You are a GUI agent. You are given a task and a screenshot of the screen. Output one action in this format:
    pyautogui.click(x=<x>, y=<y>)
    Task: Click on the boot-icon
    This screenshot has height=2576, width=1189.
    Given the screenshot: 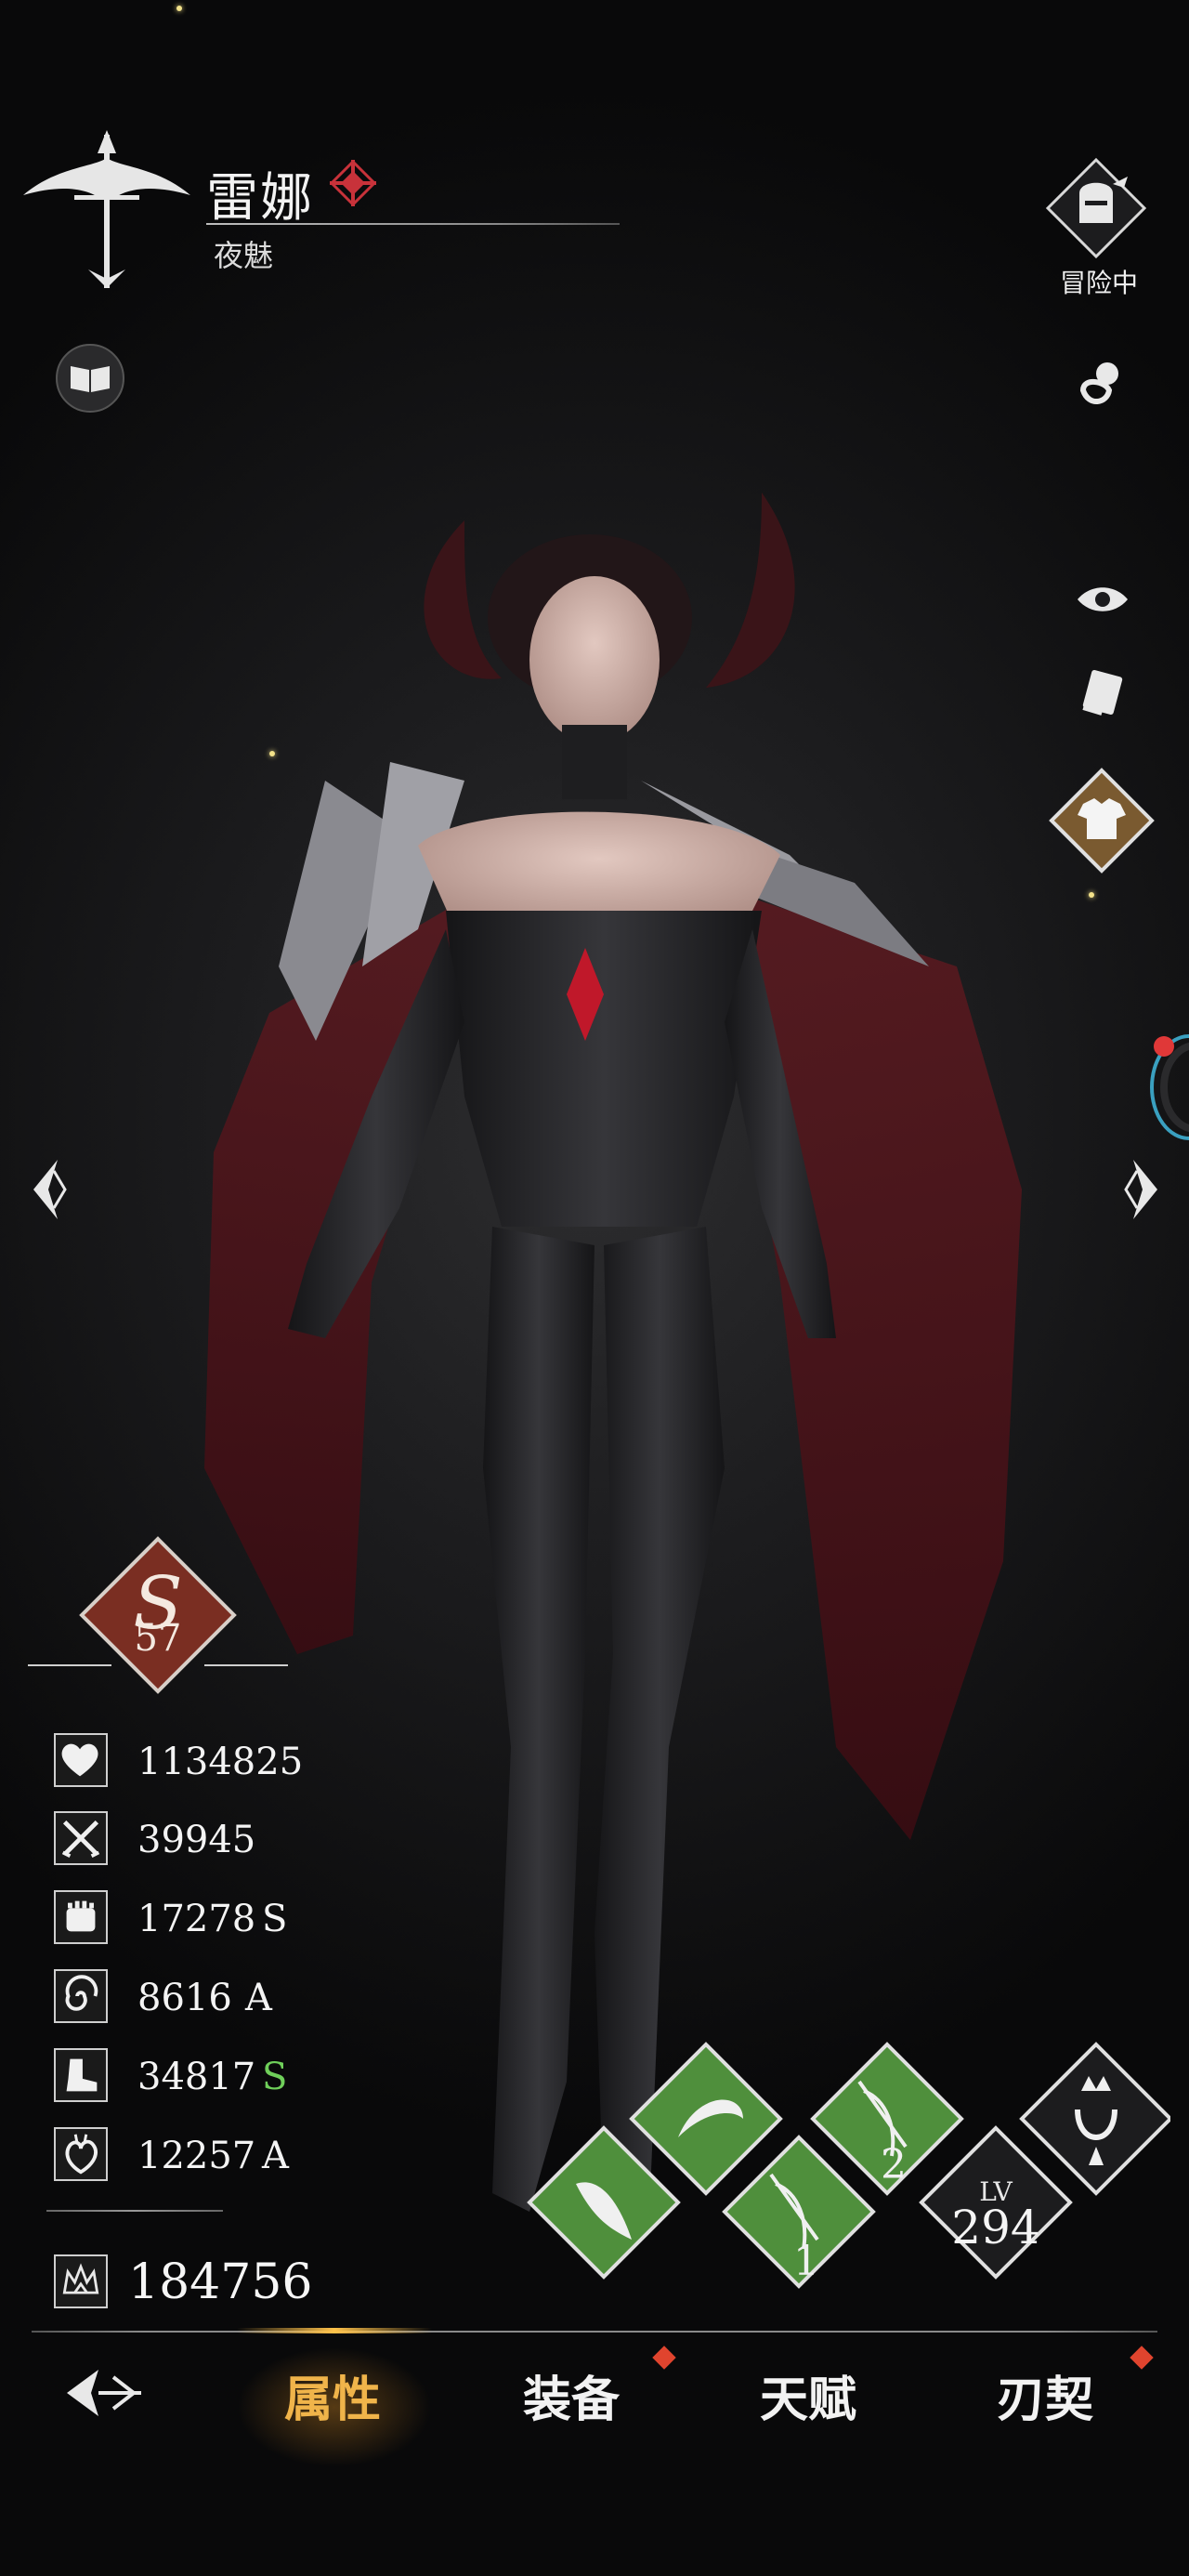 What is the action you would take?
    pyautogui.click(x=81, y=2075)
    